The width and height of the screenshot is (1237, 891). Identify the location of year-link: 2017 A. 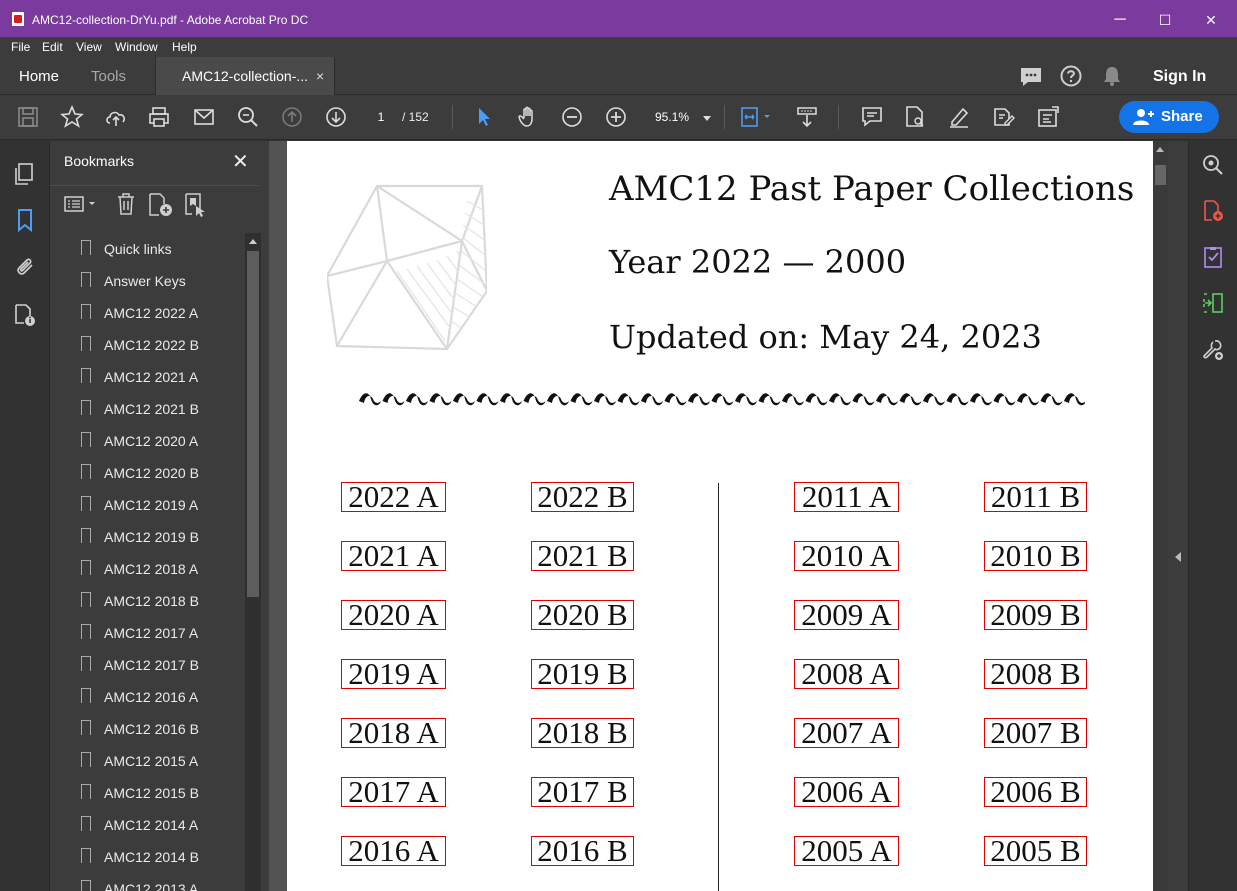
(393, 791).